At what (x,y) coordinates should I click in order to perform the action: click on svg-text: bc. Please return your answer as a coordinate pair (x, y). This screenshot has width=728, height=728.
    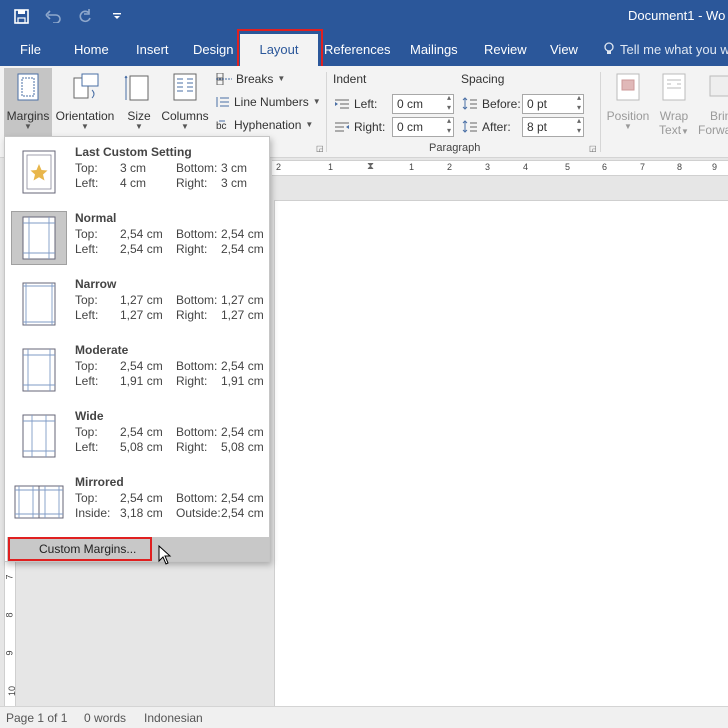
    Looking at the image, I should click on (221, 126).